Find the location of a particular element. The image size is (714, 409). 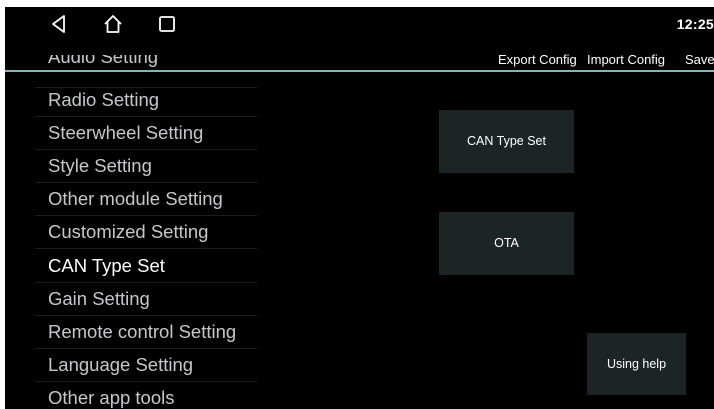

menu-item-can-type-set: CAN Type Set is located at coordinates (146, 266).